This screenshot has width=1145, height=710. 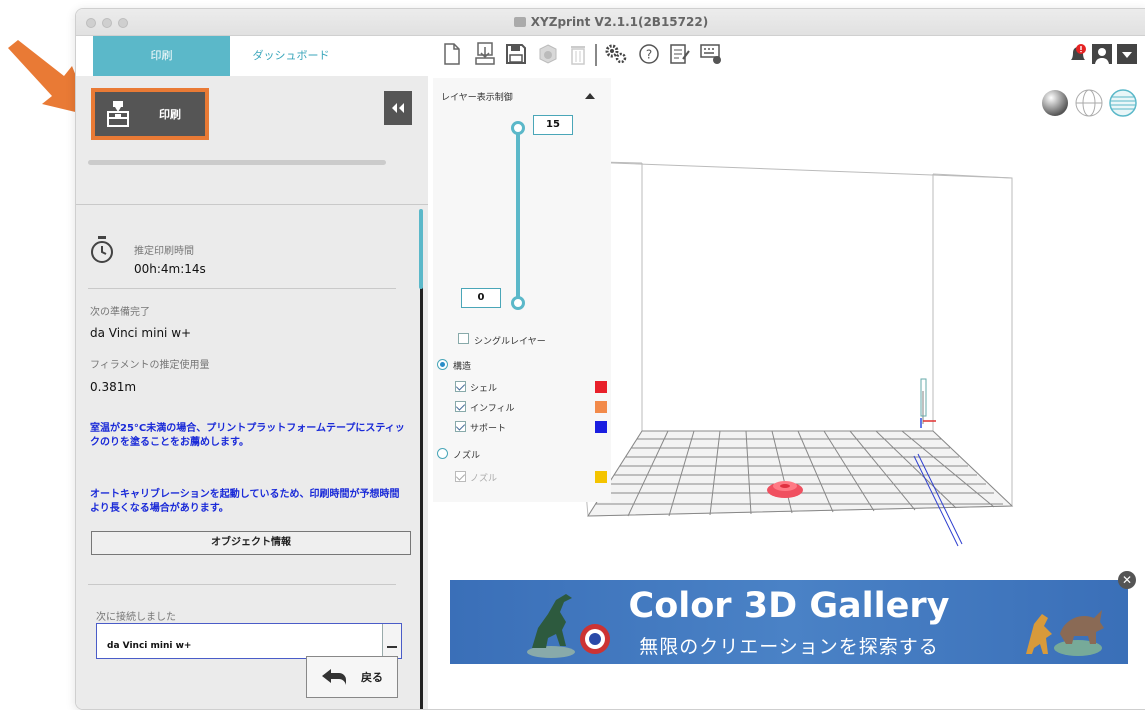 I want to click on top-layer-input: 15, so click(x=553, y=125).